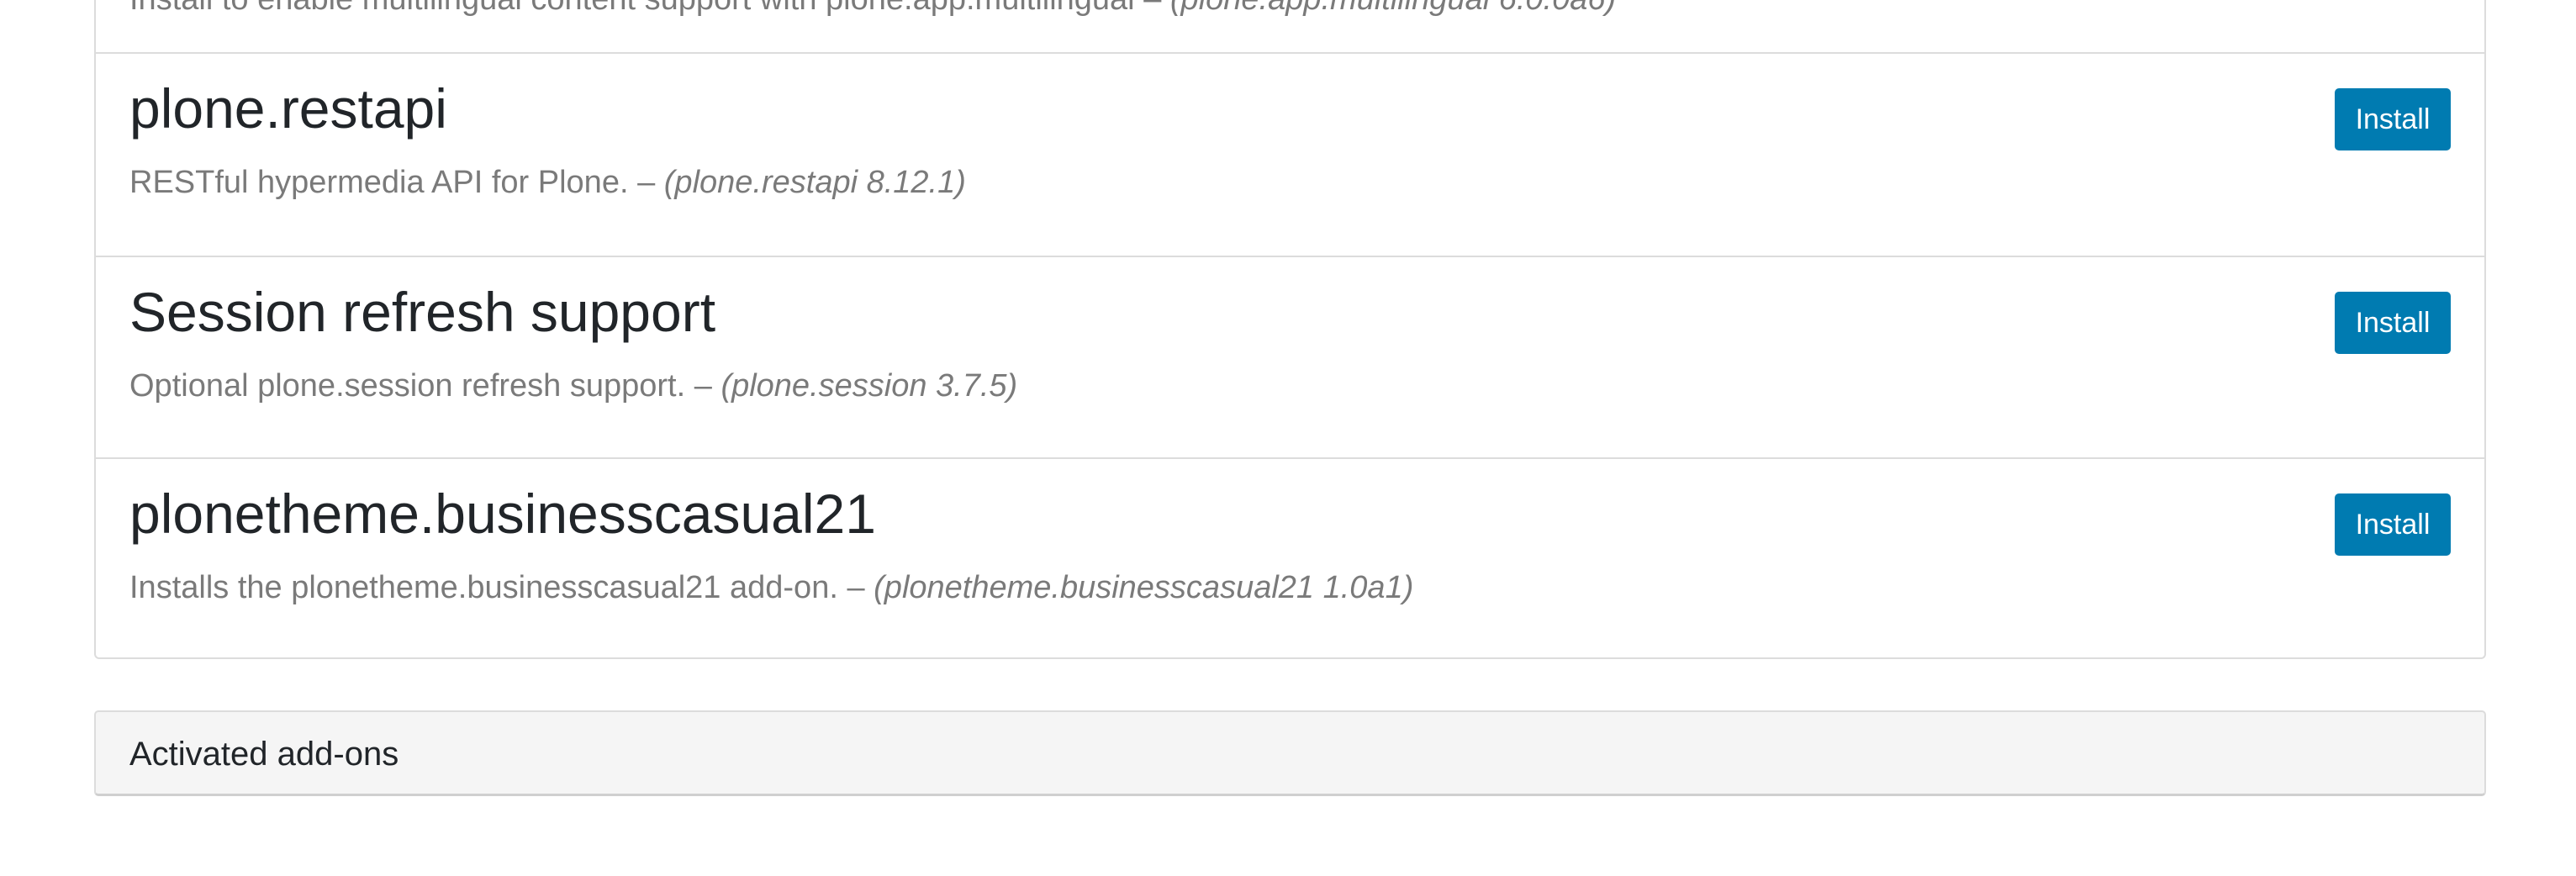 This screenshot has width=2576, height=876. What do you see at coordinates (502, 514) in the screenshot?
I see `addon-title: plonetheme.businesscasual21` at bounding box center [502, 514].